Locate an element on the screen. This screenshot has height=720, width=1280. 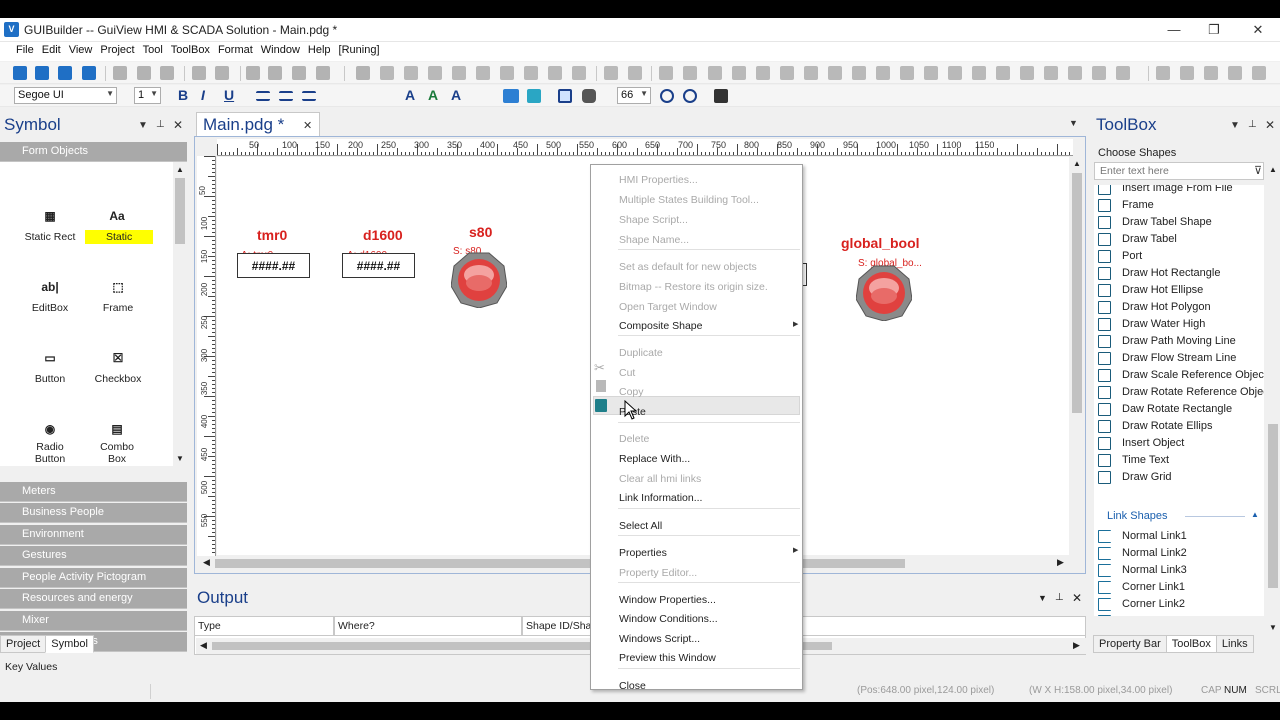
toolbox-scroll-up-icon: ▲ is located at coordinates (1273, 169).